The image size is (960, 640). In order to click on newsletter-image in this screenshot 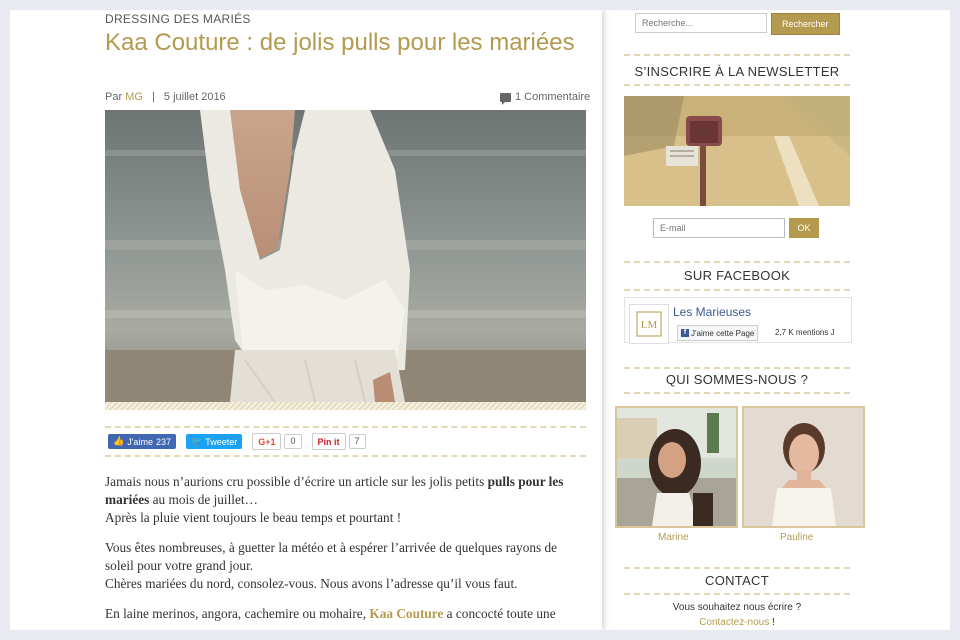, I will do `click(737, 151)`.